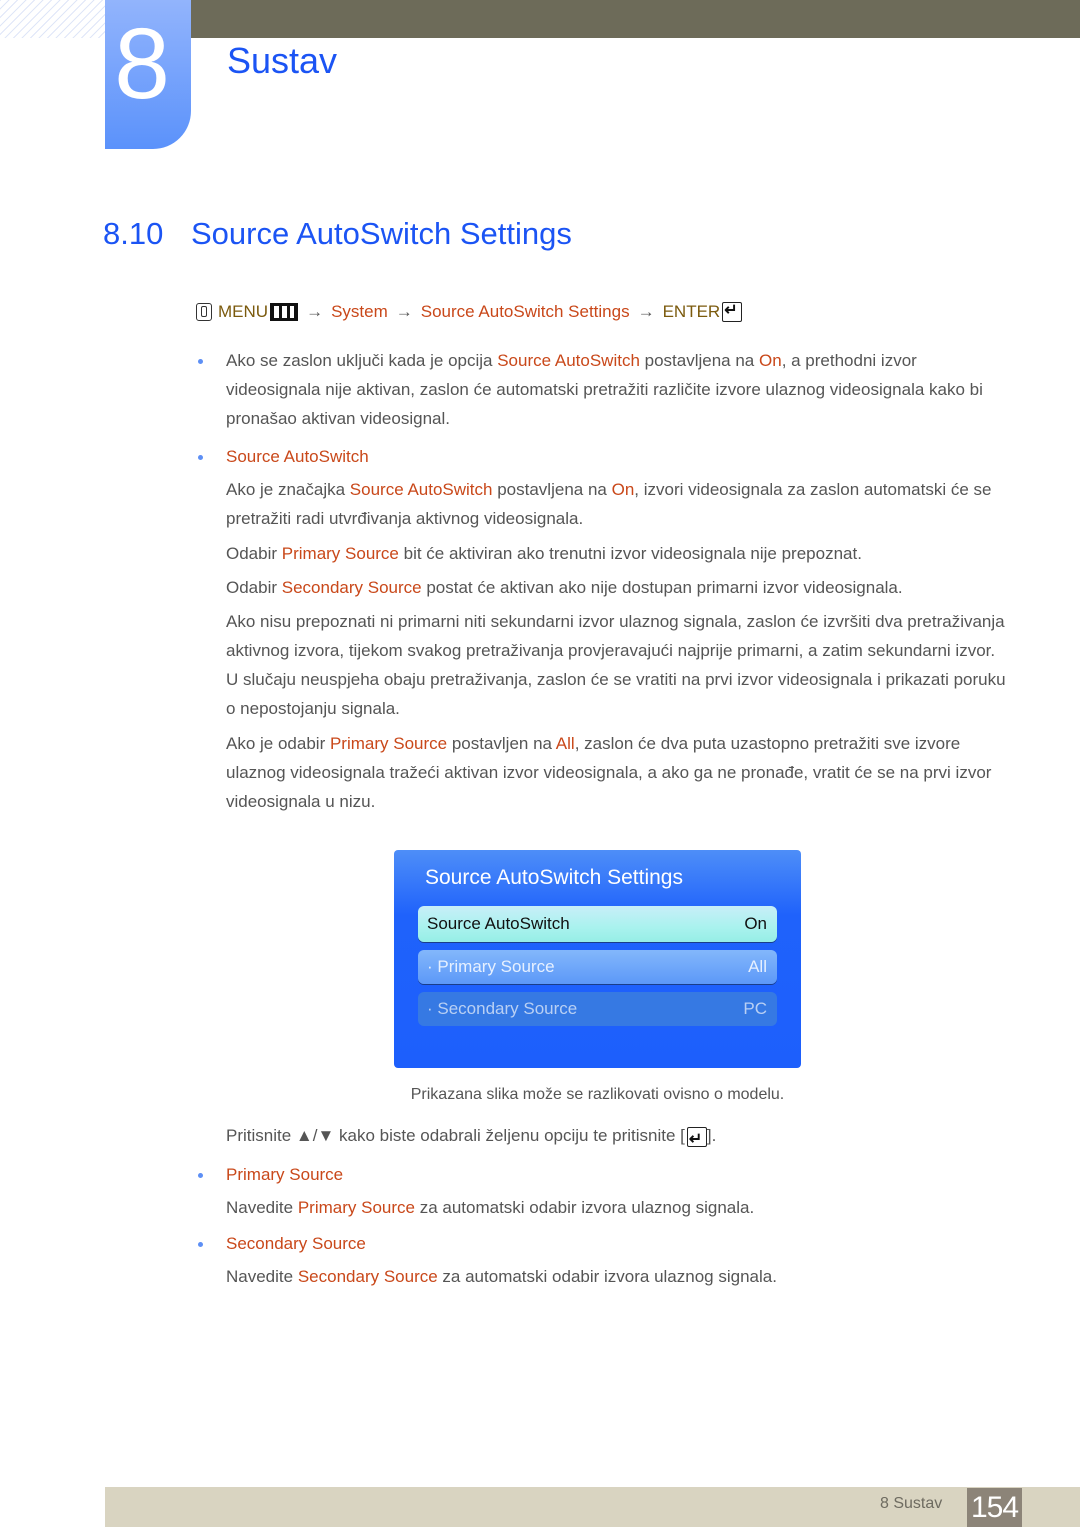 The height and width of the screenshot is (1527, 1080). I want to click on chapter-tab: 8, so click(148, 74).